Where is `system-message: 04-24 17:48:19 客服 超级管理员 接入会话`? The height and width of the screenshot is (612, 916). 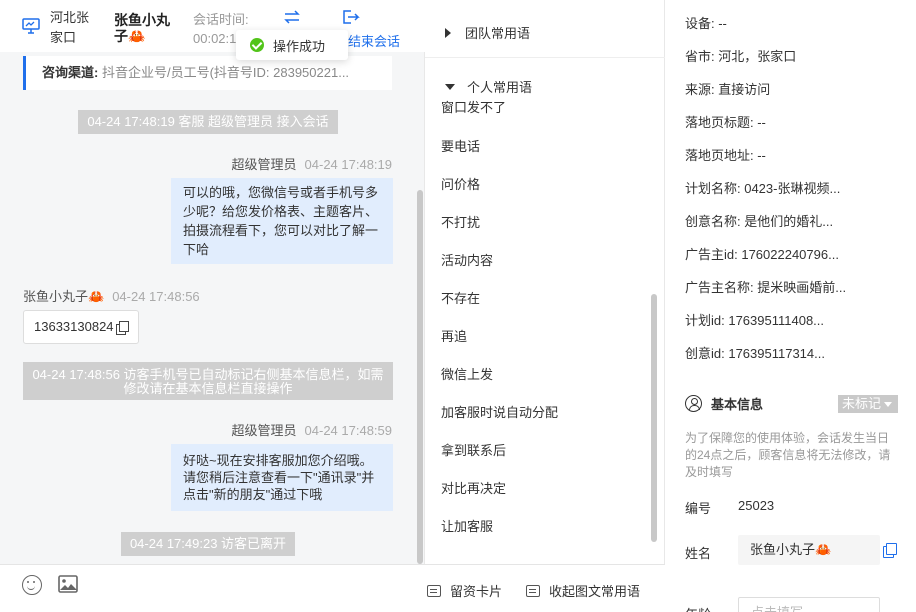
system-message: 04-24 17:48:19 客服 超级管理员 接入会话 is located at coordinates (208, 122).